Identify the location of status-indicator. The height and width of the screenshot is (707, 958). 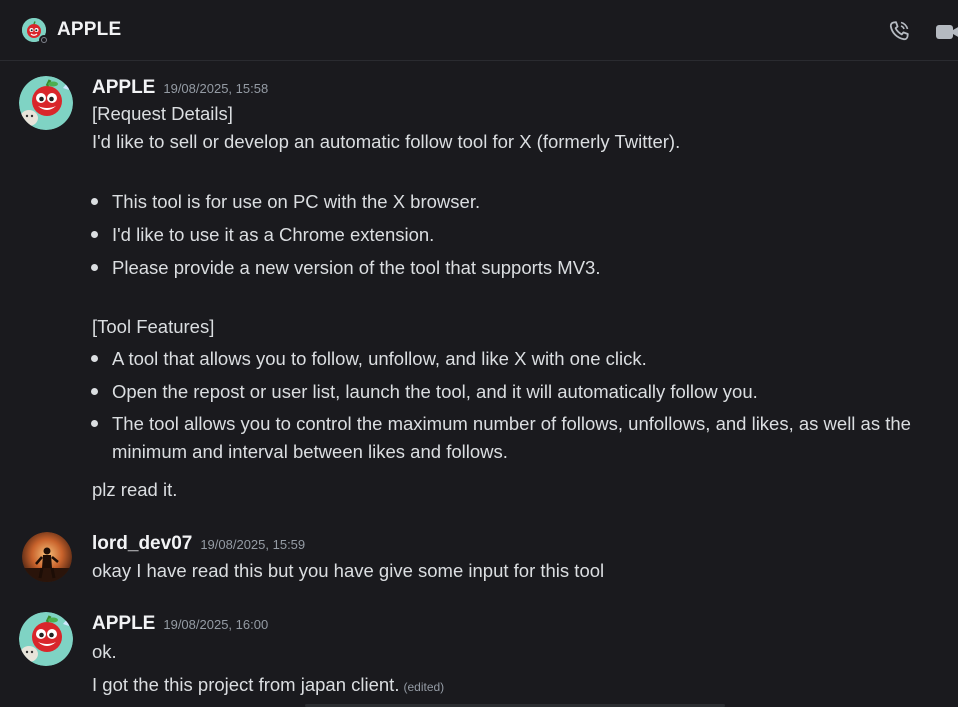
(44, 40).